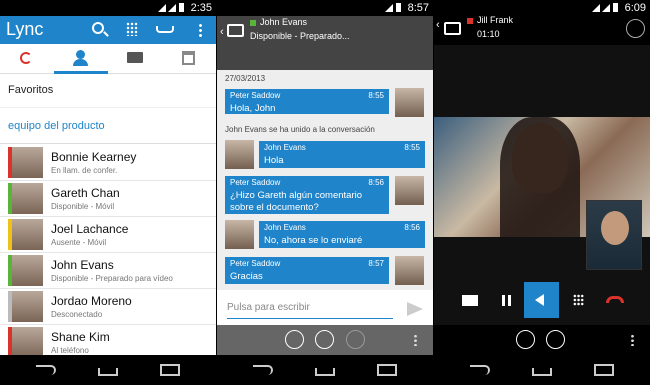  I want to click on contacts-icon-body, so click(80, 62).